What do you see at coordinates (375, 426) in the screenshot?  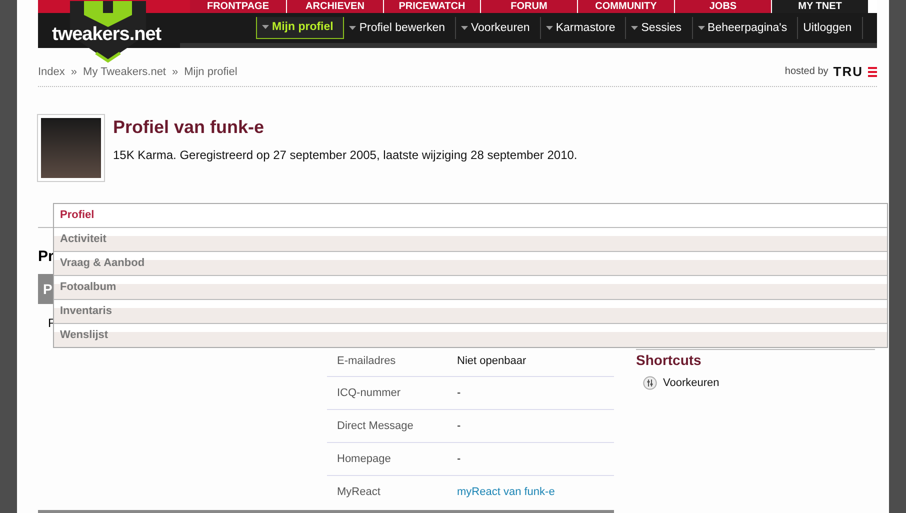 I see `detail-label: Direct Message` at bounding box center [375, 426].